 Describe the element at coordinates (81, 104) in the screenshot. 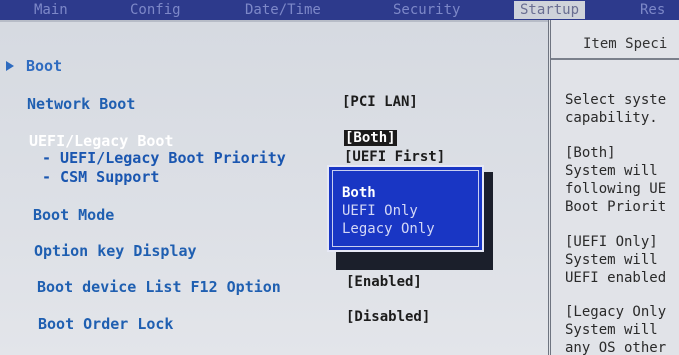

I see `network-boot-label: Network Boot` at that location.